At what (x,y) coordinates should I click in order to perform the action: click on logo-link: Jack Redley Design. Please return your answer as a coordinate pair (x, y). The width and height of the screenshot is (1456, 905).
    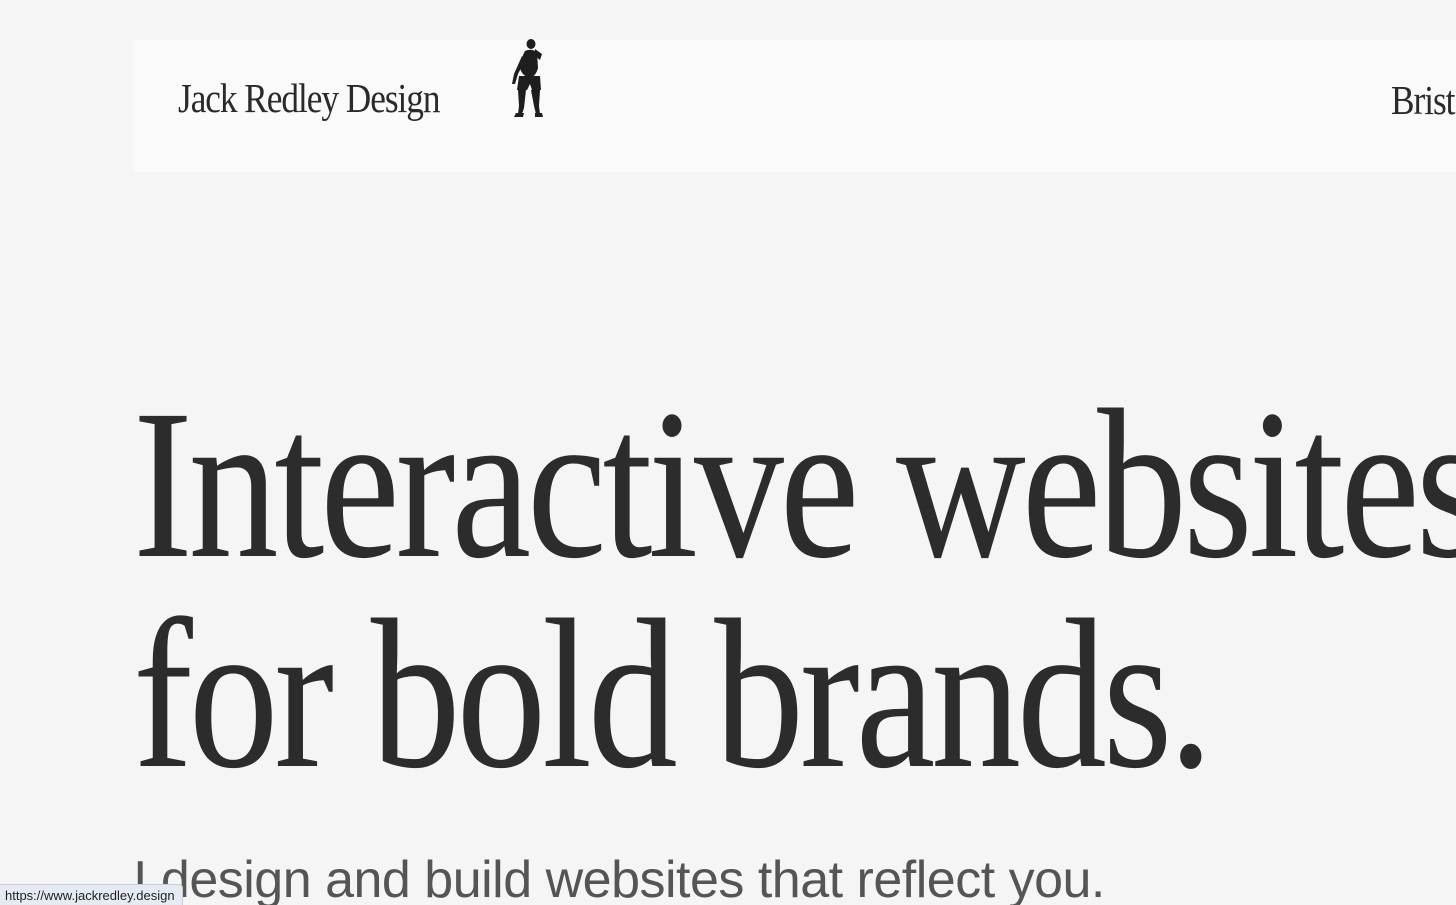
    Looking at the image, I should click on (330, 95).